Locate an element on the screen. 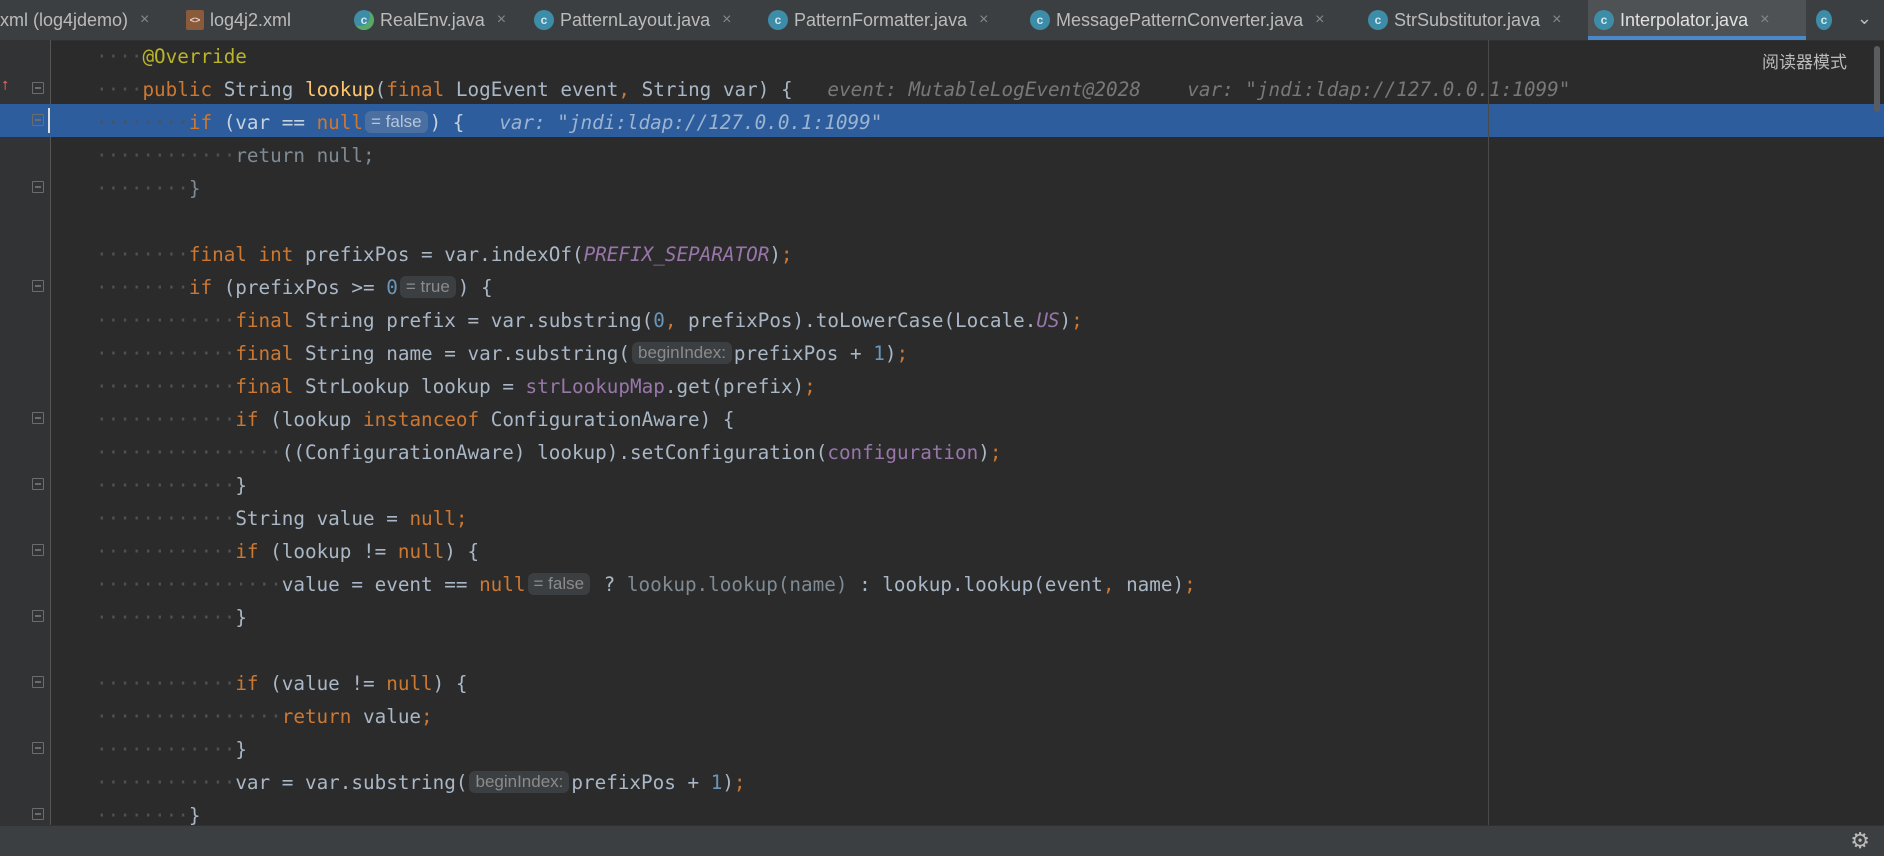  tab-overflow-partial: c is located at coordinates (1825, 20).